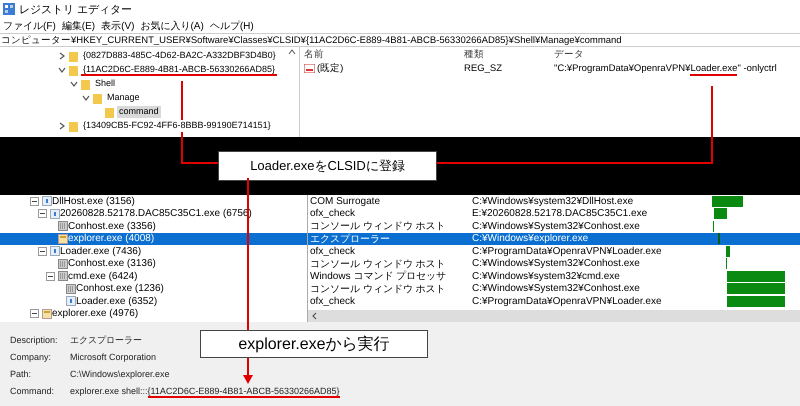 This screenshot has height=406, width=800. I want to click on horizontal-scrollbar, so click(554, 316).